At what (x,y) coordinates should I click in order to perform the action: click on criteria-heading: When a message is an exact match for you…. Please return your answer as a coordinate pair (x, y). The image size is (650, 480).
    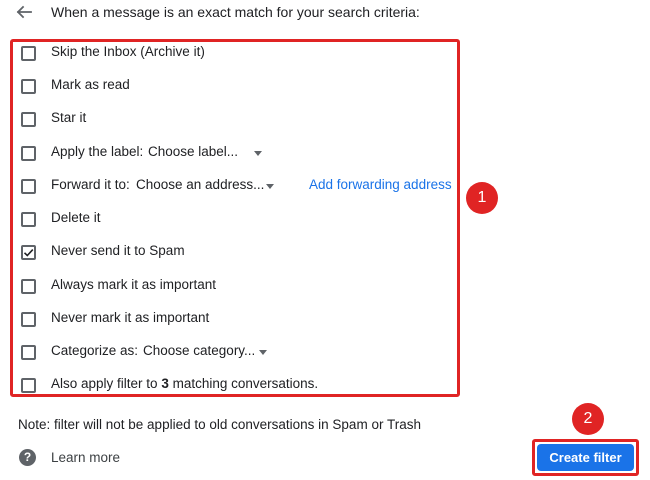
    Looking at the image, I should click on (235, 12).